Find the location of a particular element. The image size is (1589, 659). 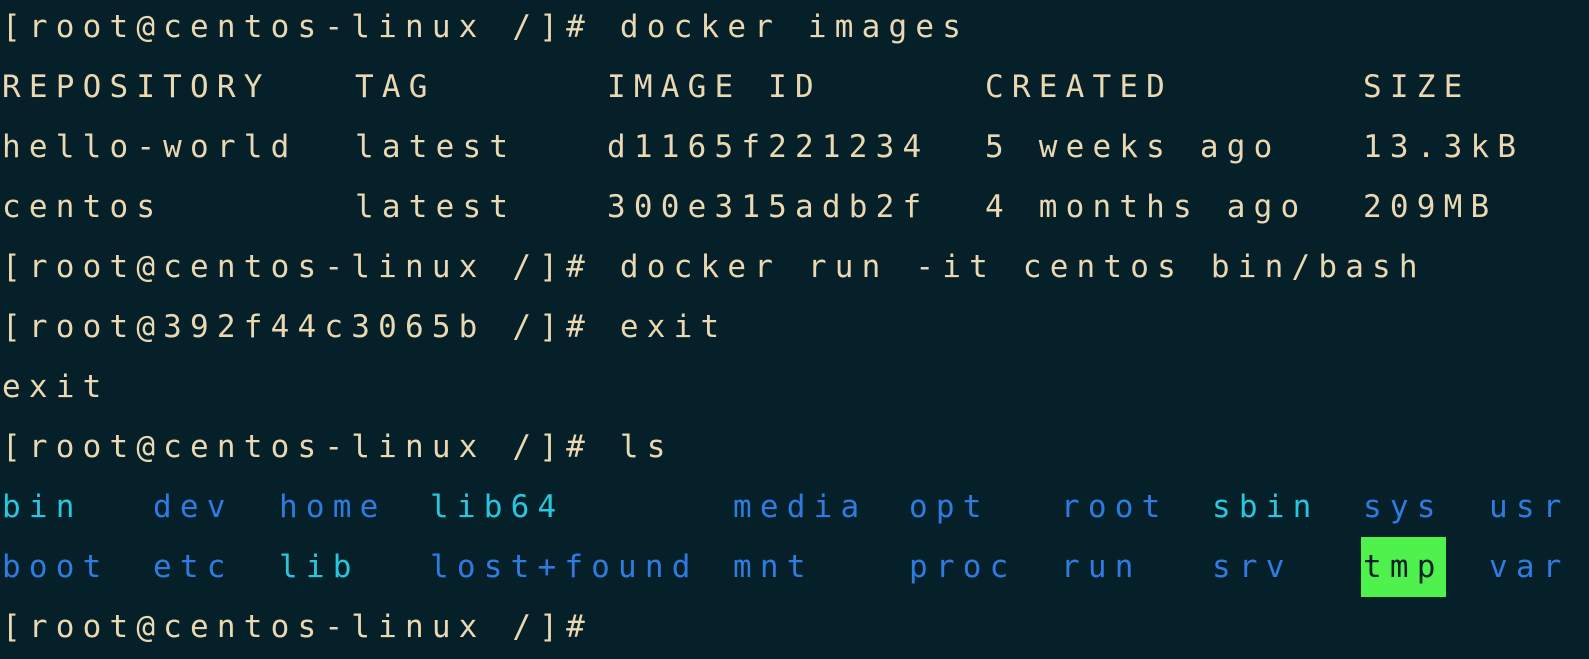

ls-entry-dir: sys is located at coordinates (1403, 507).